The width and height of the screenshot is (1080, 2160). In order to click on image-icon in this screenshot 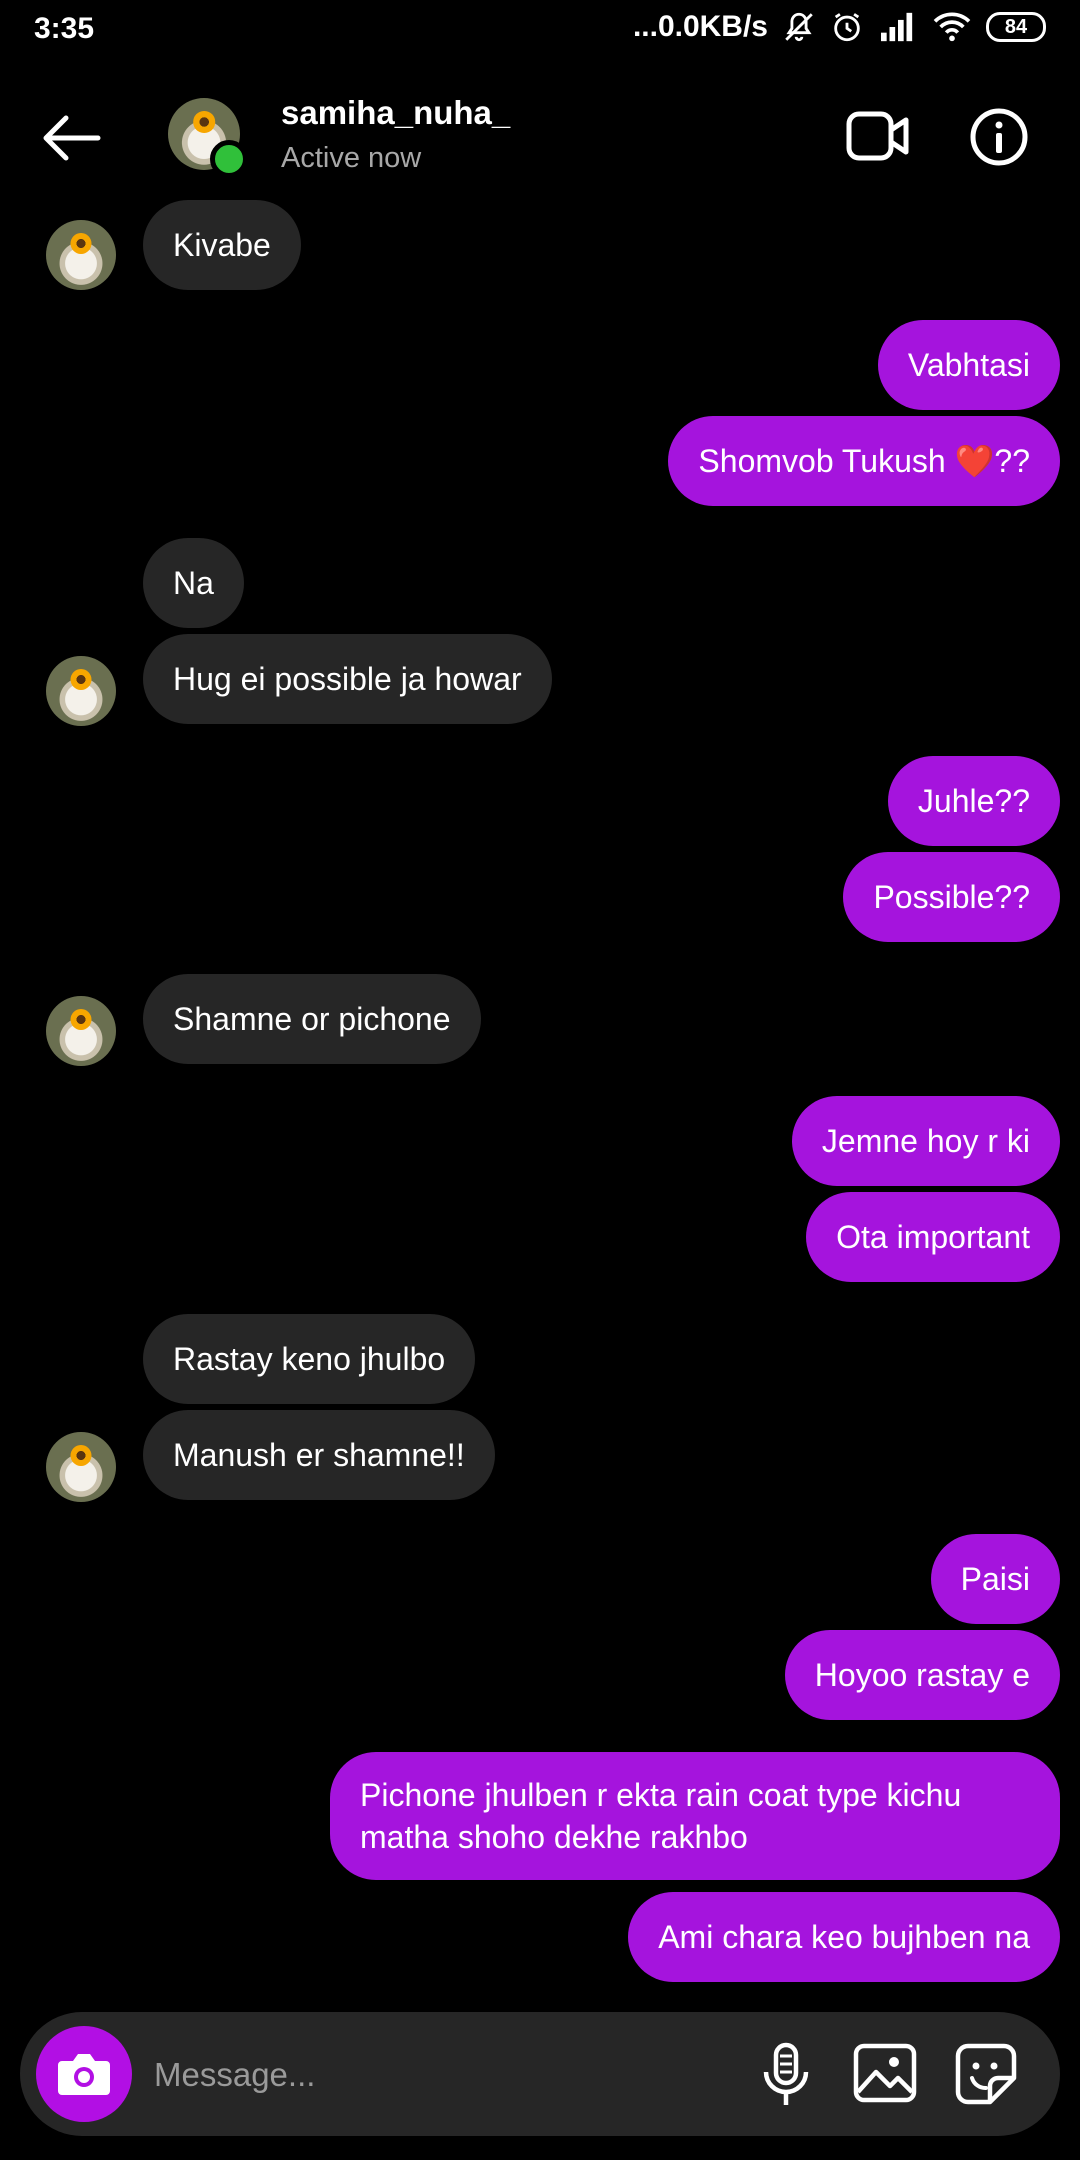, I will do `click(885, 2073)`.